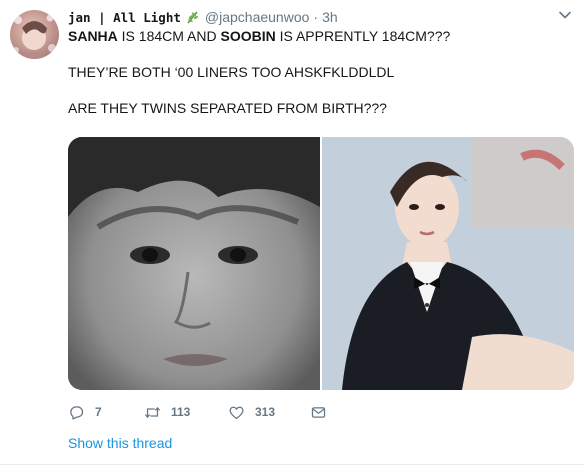 Image resolution: width=584 pixels, height=465 pixels. Describe the element at coordinates (169, 36) in the screenshot. I see `tweet-line-1-part-1: IS 184CM AND` at that location.